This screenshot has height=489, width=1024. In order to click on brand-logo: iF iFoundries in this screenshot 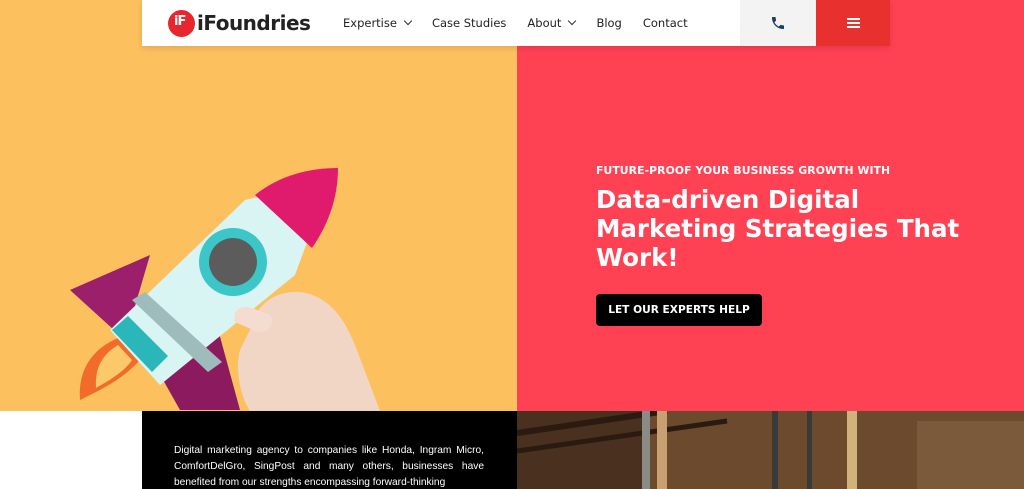, I will do `click(239, 23)`.